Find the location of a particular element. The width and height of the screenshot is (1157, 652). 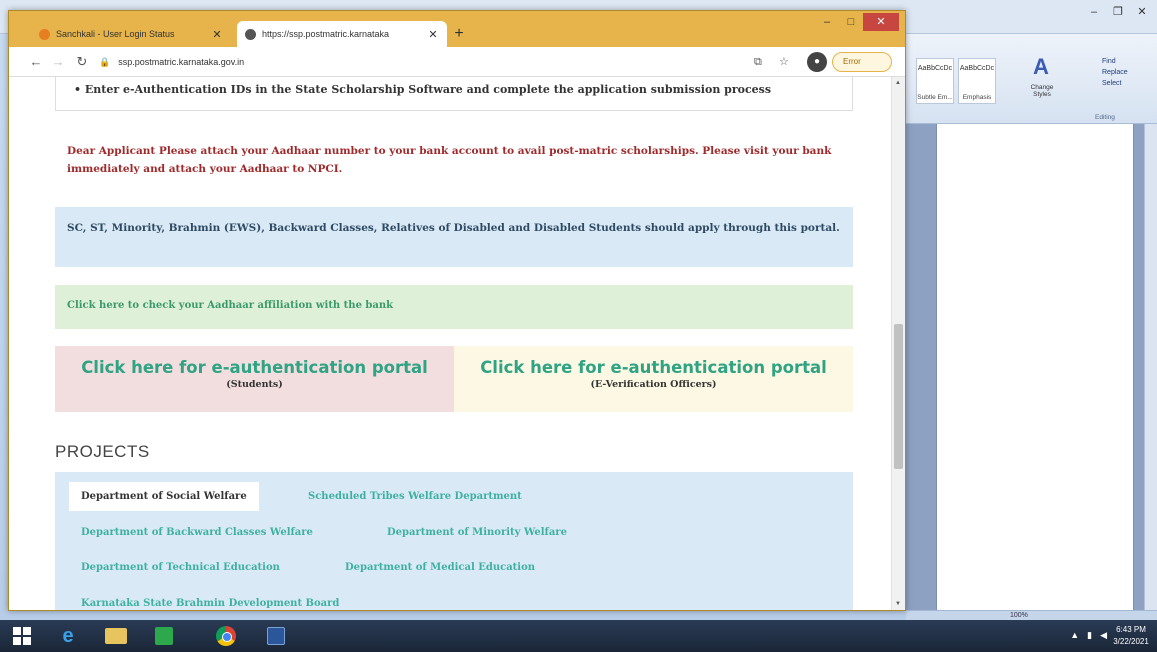

tab-ssp-postmatric: https://ssp.postmatric.karnataka ✕ is located at coordinates (342, 34).